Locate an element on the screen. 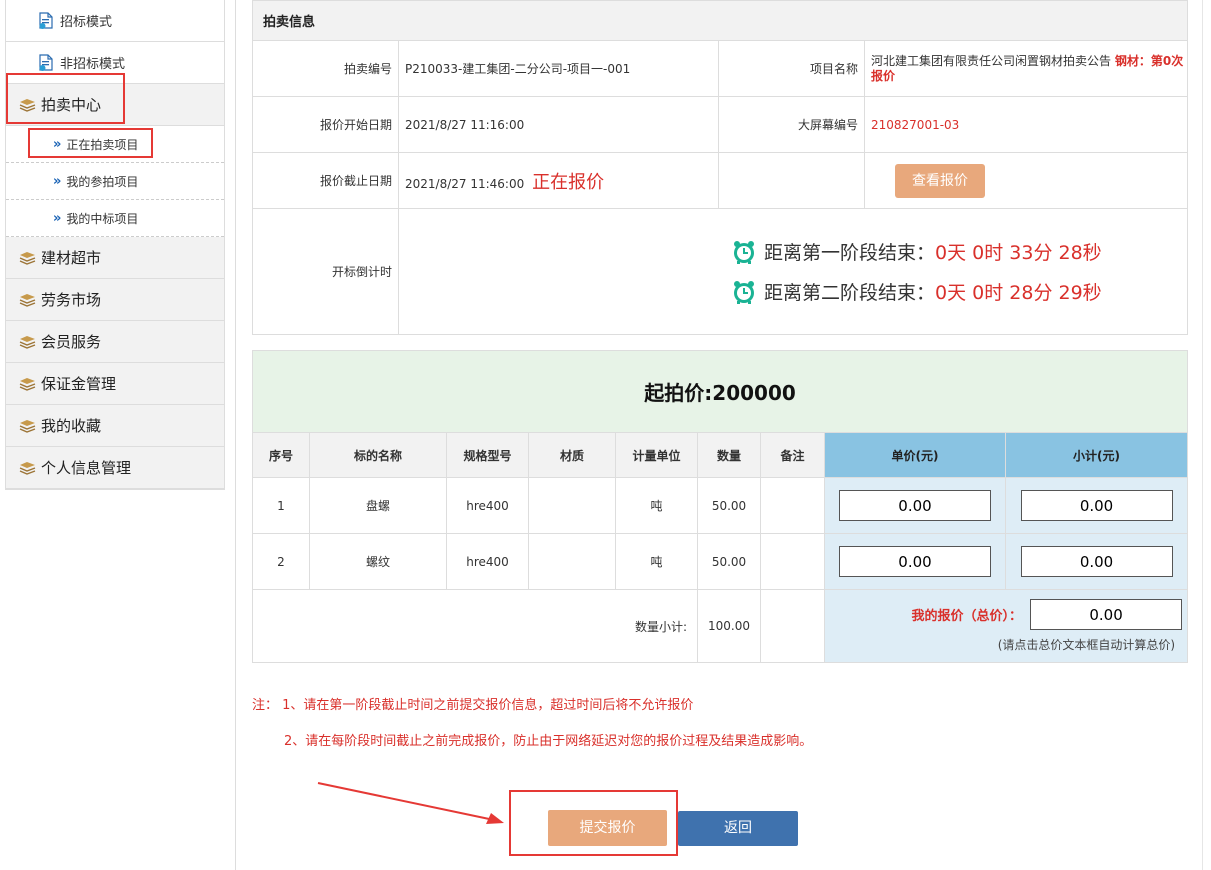 Image resolution: width=1211 pixels, height=870 pixels. field-label: 开标倒计时 is located at coordinates (325, 271).